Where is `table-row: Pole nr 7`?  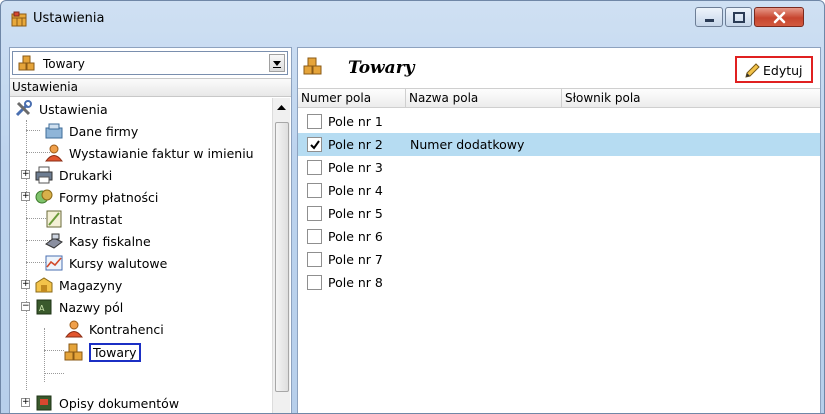 table-row: Pole nr 7 is located at coordinates (559, 259).